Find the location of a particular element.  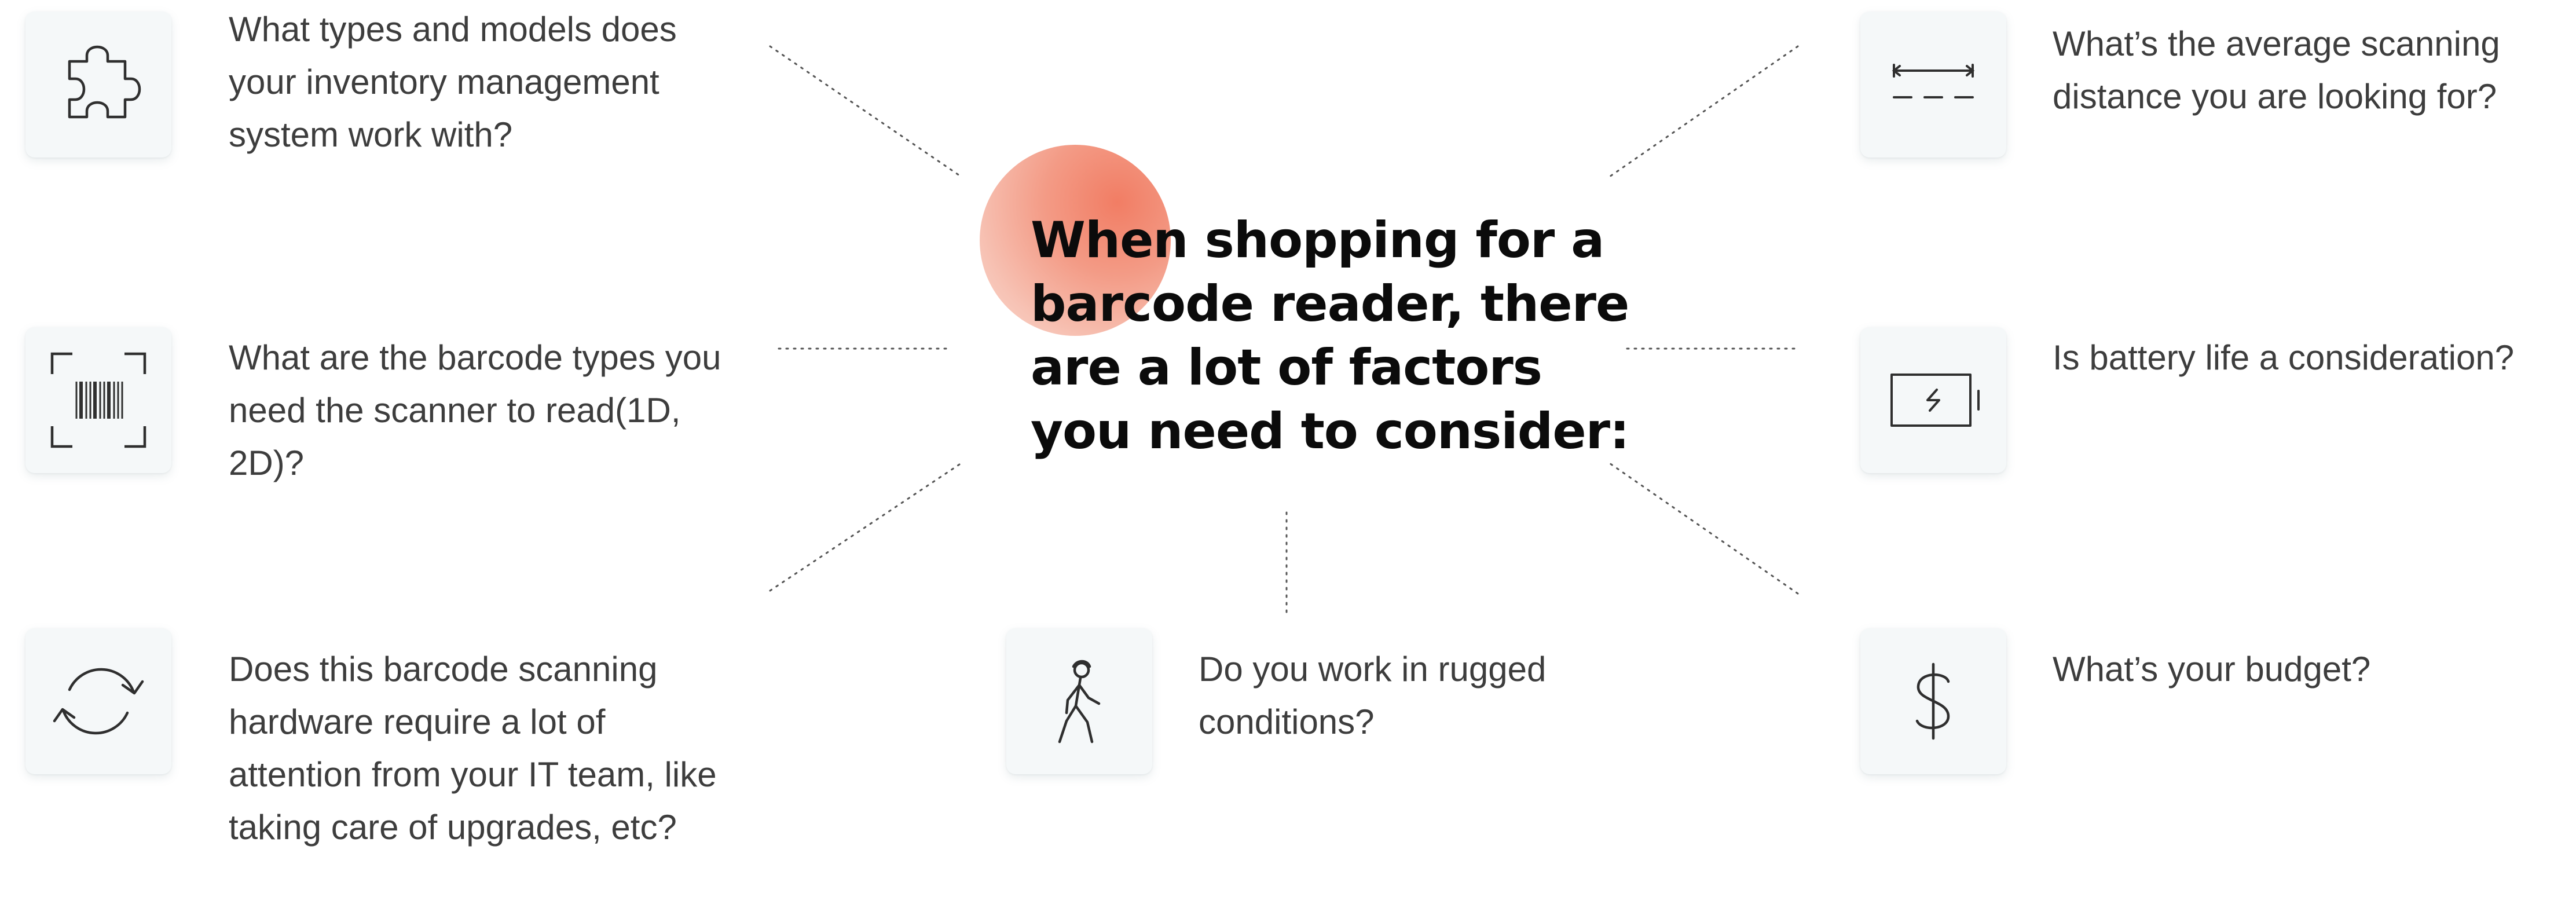

dollar-sign-icon is located at coordinates (1932, 701).